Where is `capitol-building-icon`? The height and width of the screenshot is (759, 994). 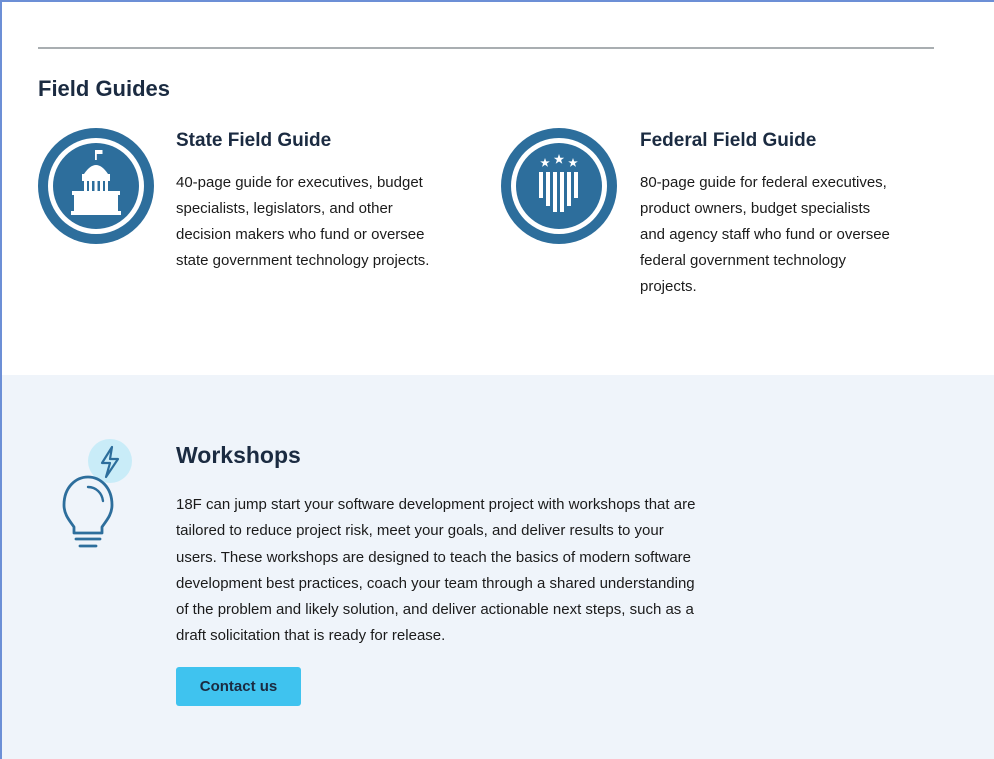 capitol-building-icon is located at coordinates (96, 186).